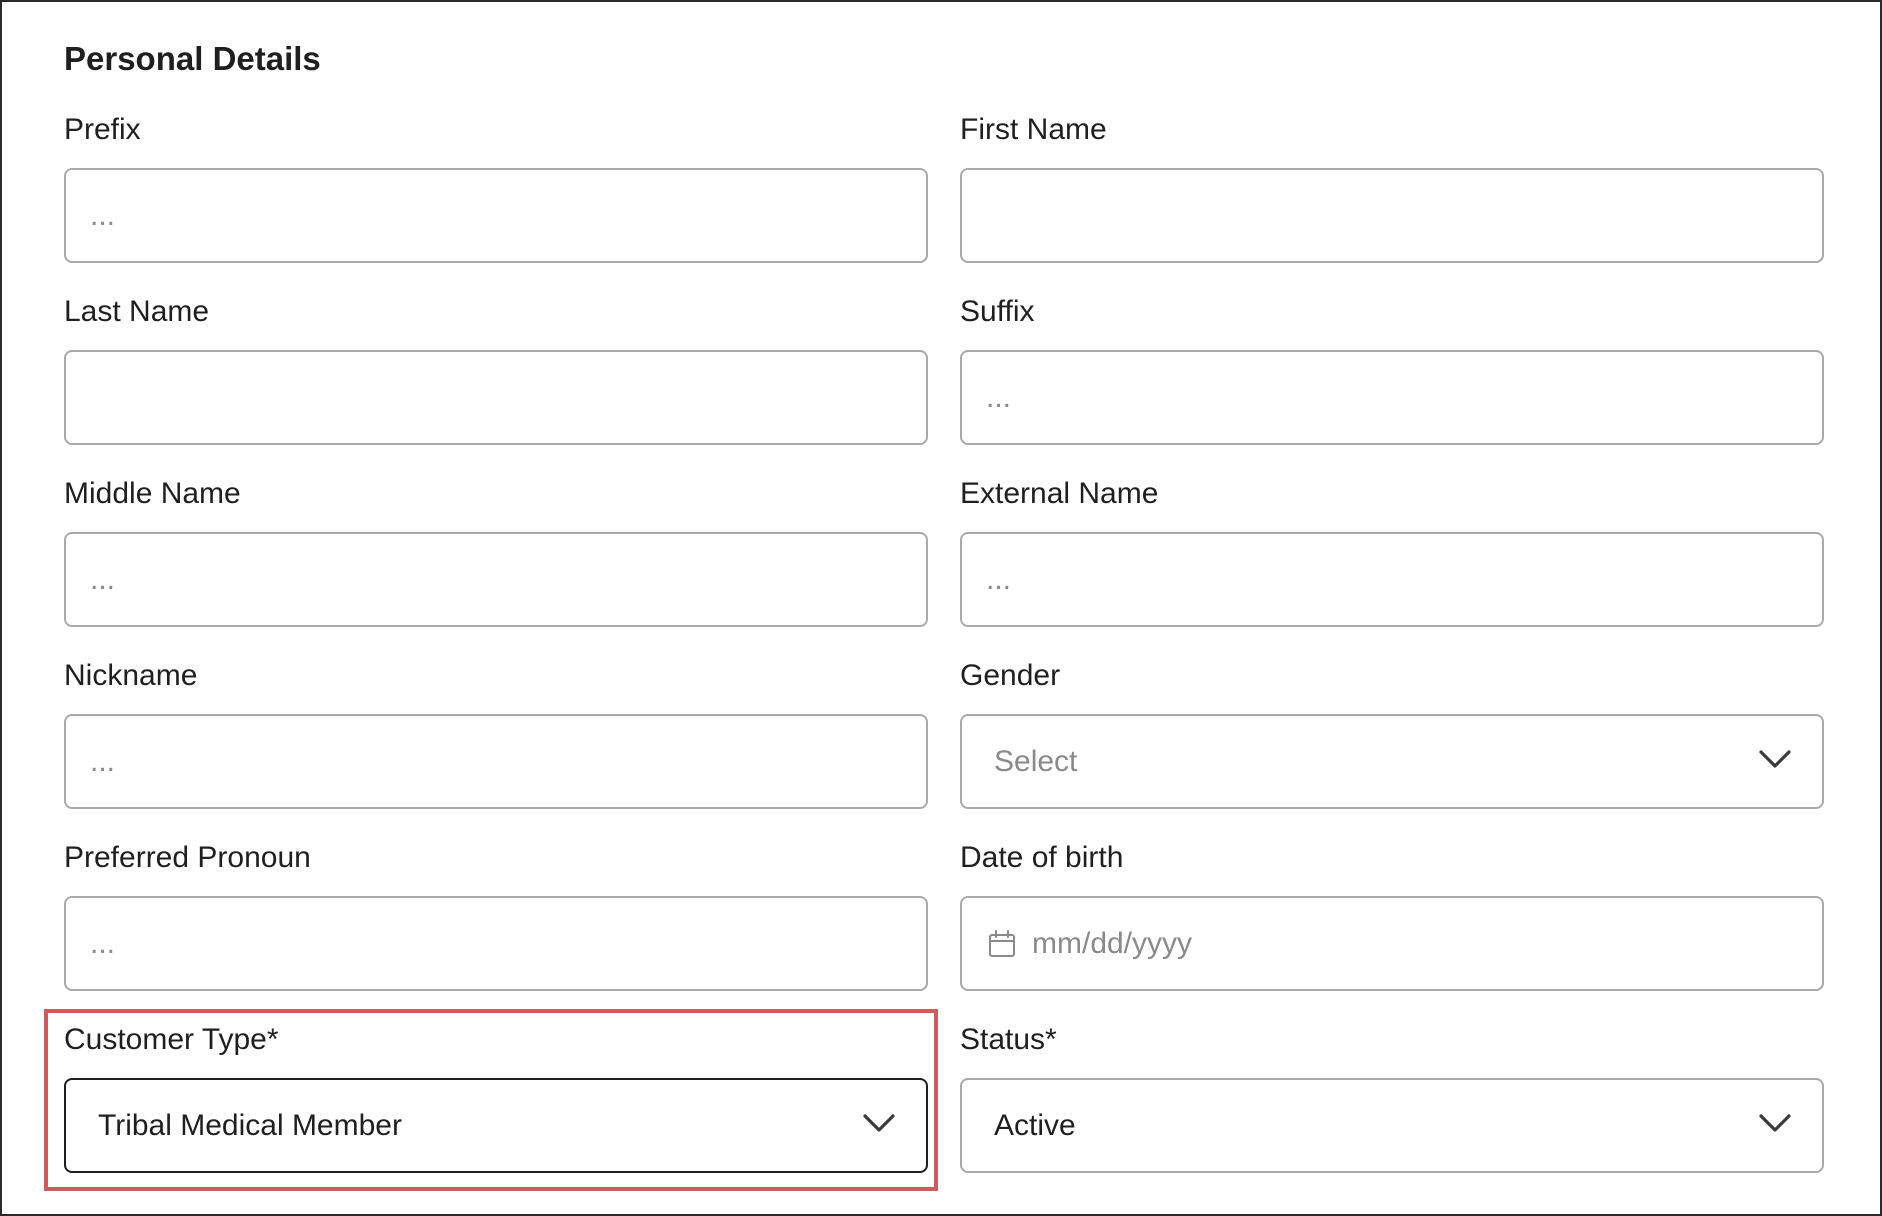 The width and height of the screenshot is (1882, 1216). What do you see at coordinates (1392, 1125) in the screenshot?
I see `status-select: Active` at bounding box center [1392, 1125].